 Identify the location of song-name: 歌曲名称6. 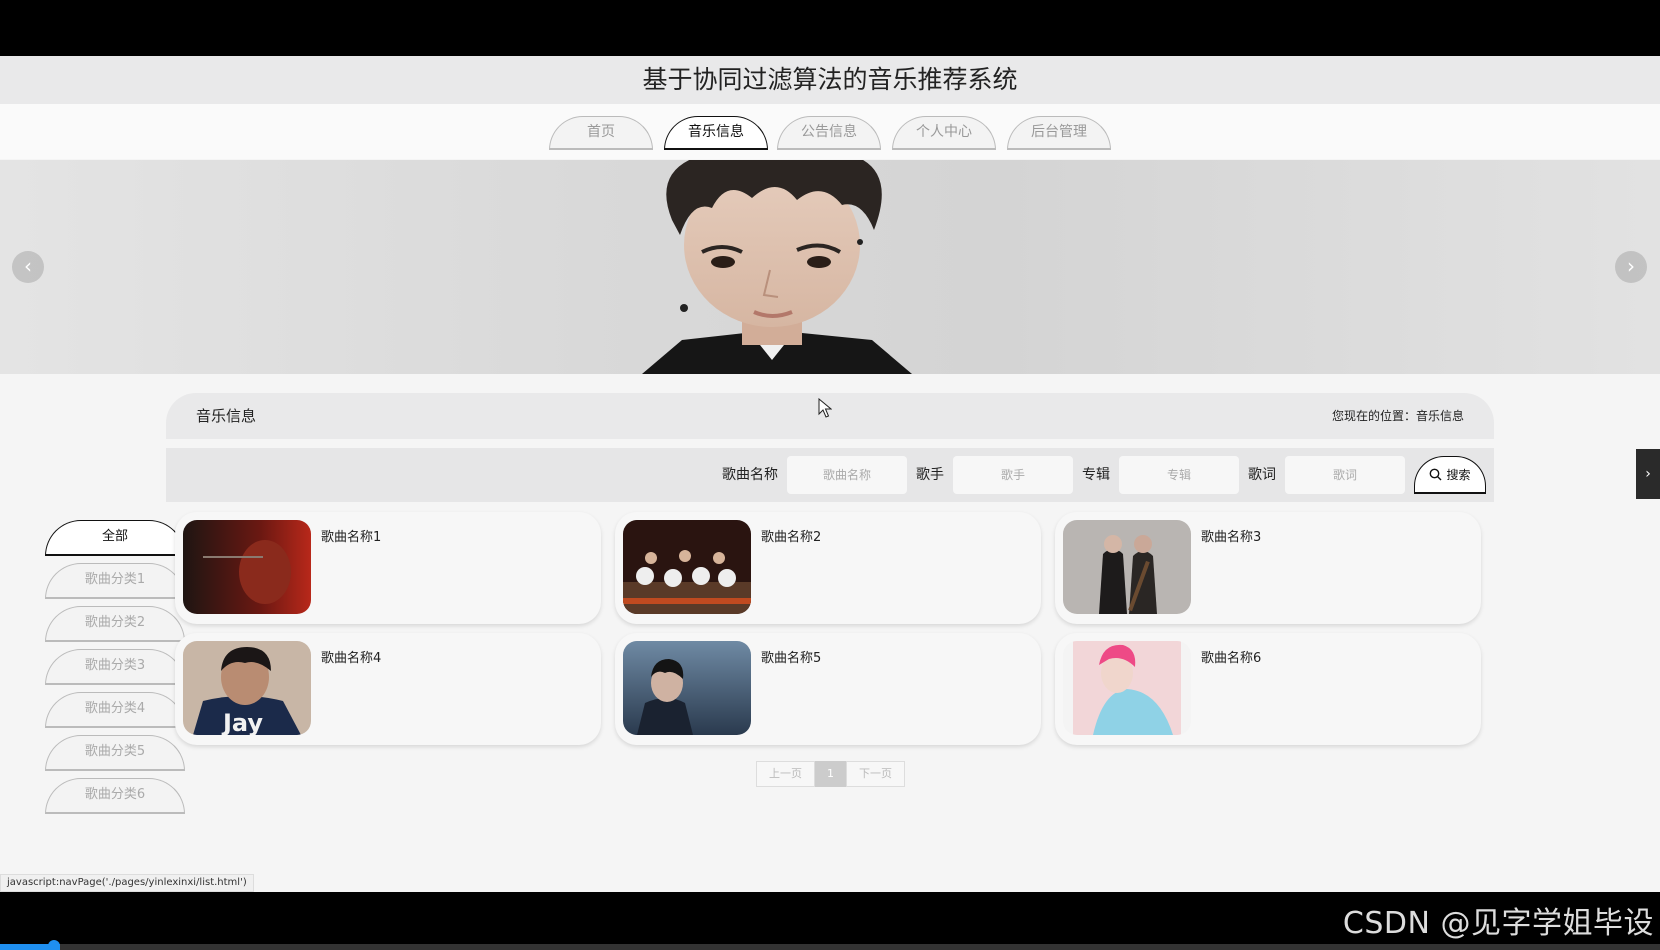
(1231, 658).